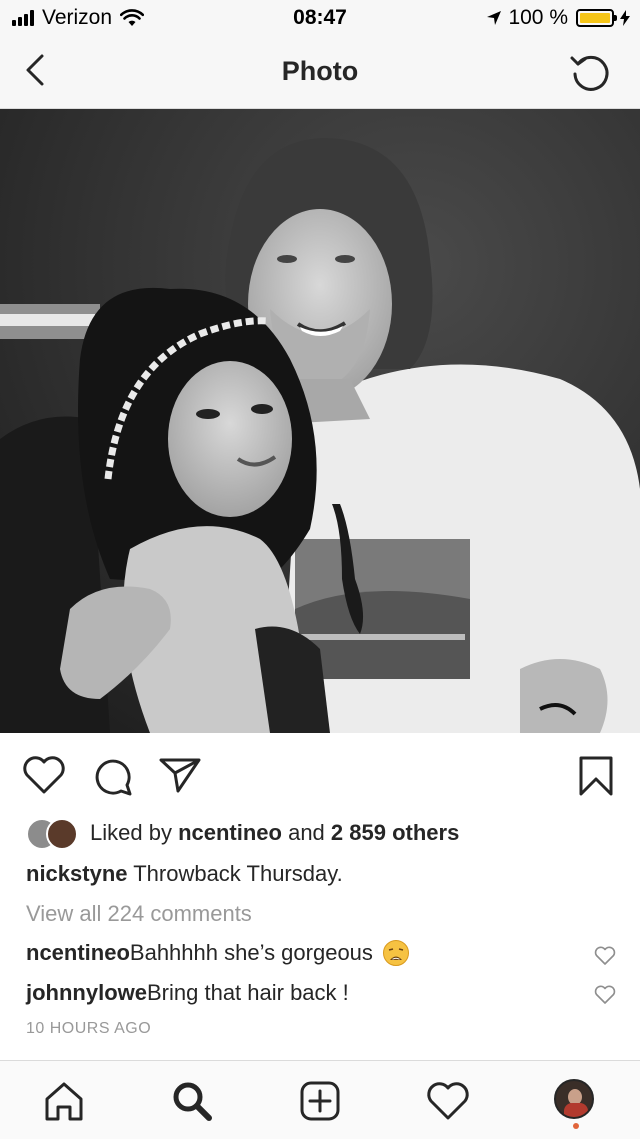  I want to click on weary-face-emoji, so click(395, 953).